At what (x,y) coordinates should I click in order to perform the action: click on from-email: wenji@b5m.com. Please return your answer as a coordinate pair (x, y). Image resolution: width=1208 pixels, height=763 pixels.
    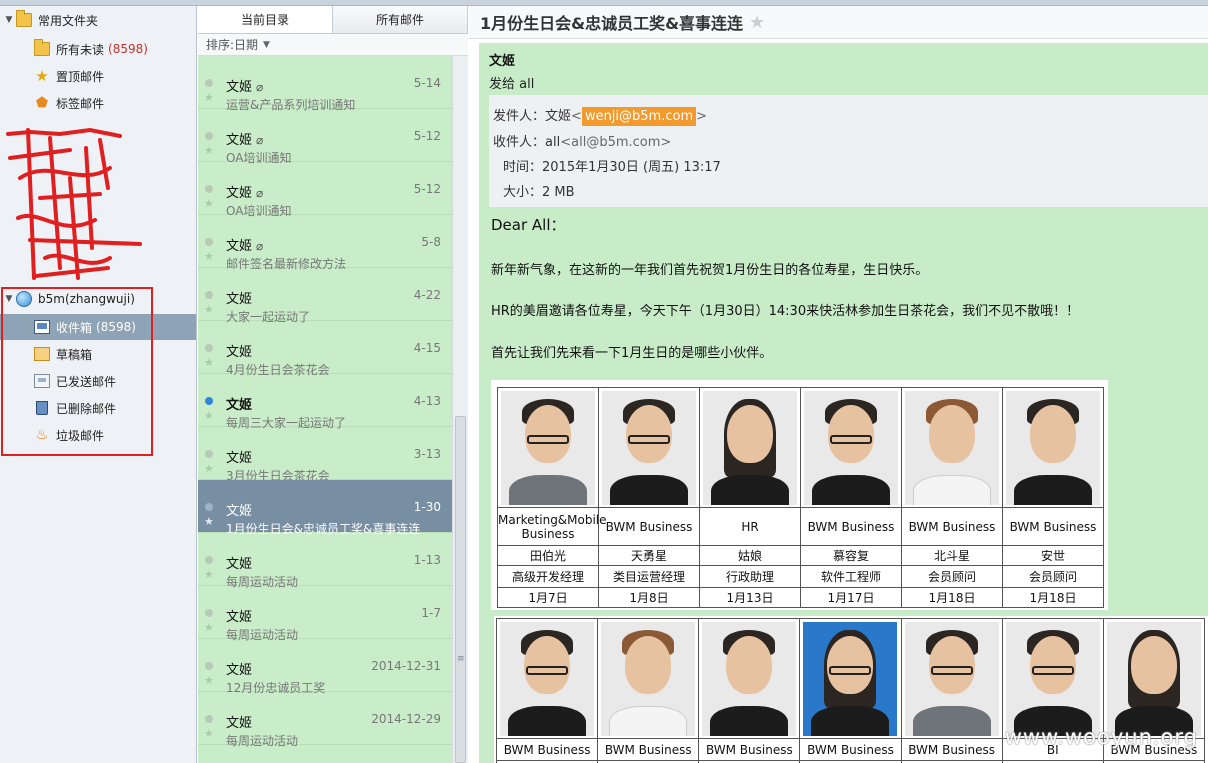
    Looking at the image, I should click on (639, 116).